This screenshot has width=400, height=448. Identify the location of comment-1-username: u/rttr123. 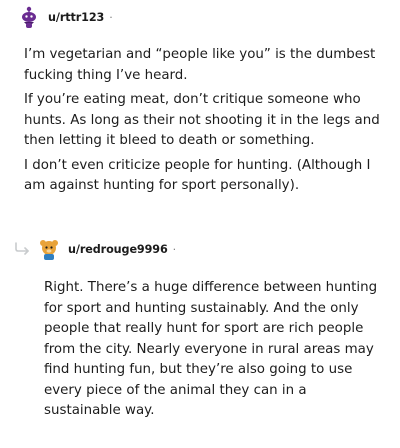
(76, 17).